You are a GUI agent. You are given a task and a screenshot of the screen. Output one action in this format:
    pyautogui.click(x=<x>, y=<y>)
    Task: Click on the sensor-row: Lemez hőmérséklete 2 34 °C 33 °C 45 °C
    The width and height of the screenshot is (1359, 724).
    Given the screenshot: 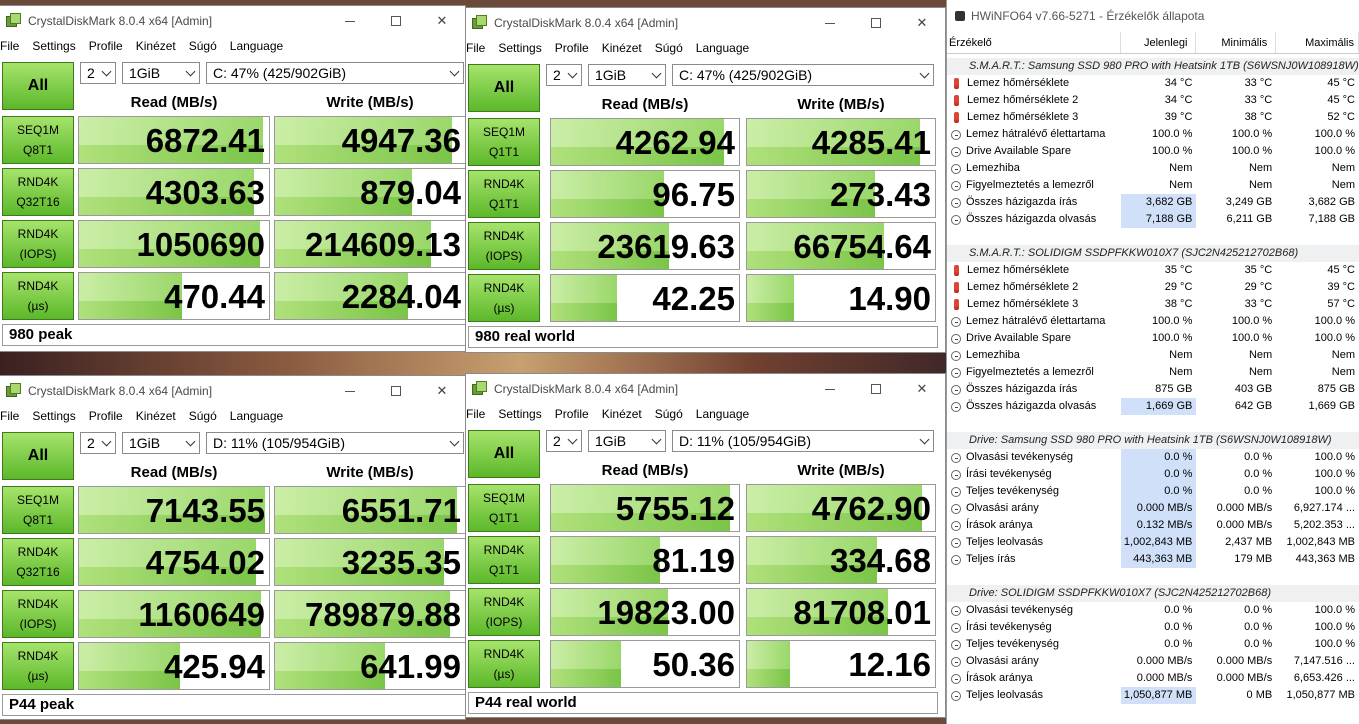 What is the action you would take?
    pyautogui.click(x=1153, y=100)
    